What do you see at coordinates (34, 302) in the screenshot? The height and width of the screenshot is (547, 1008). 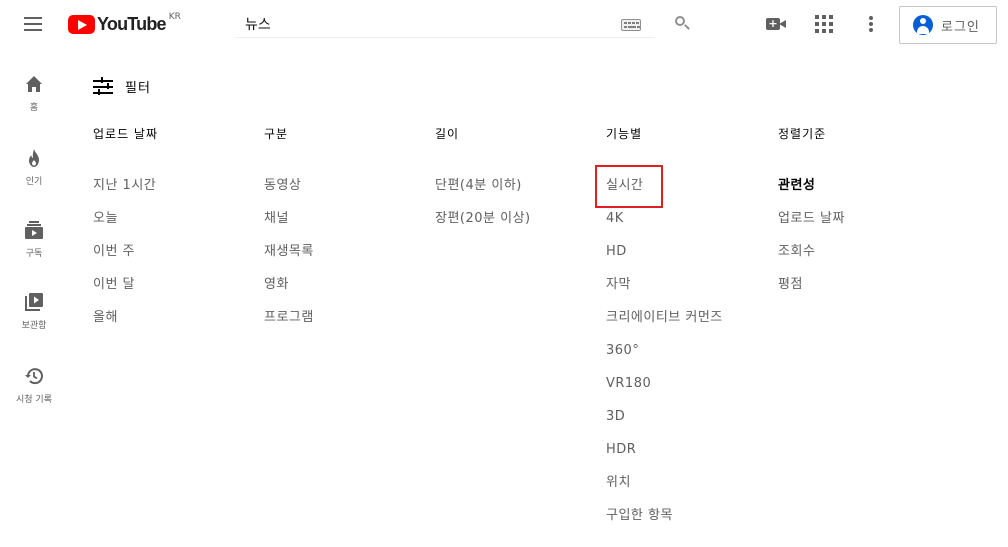 I see `library-icon` at bounding box center [34, 302].